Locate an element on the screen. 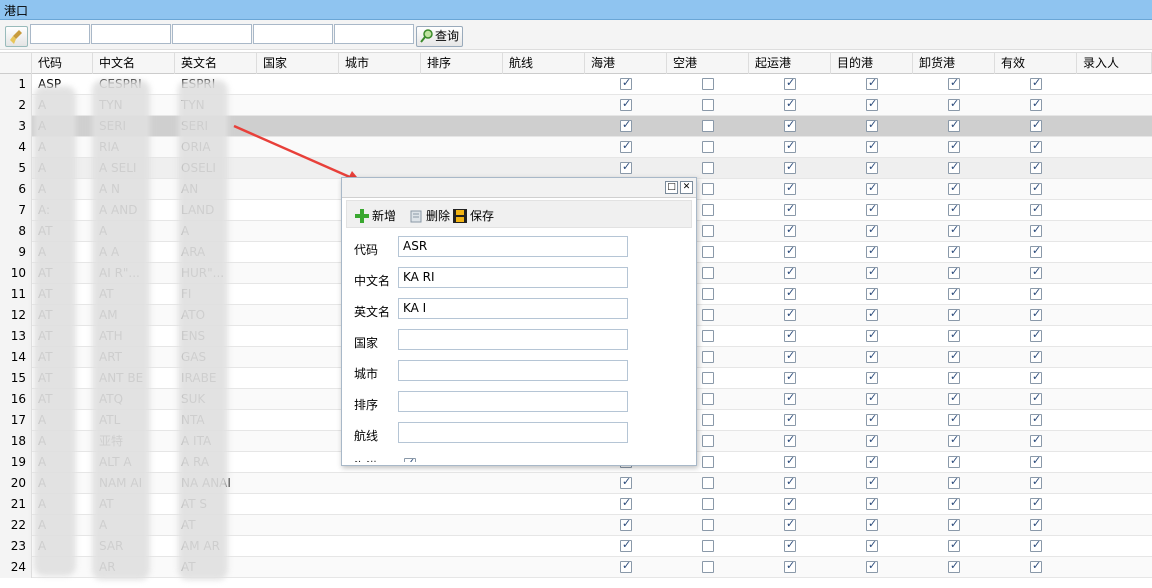 The width and height of the screenshot is (1152, 588). filter-code-input is located at coordinates (60, 34).